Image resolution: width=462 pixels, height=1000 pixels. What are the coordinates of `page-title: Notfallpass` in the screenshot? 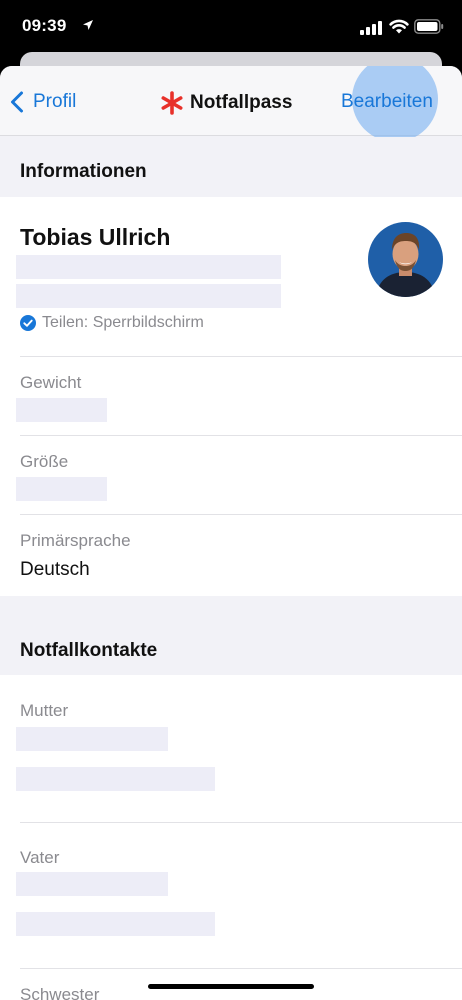 It's located at (226, 103).